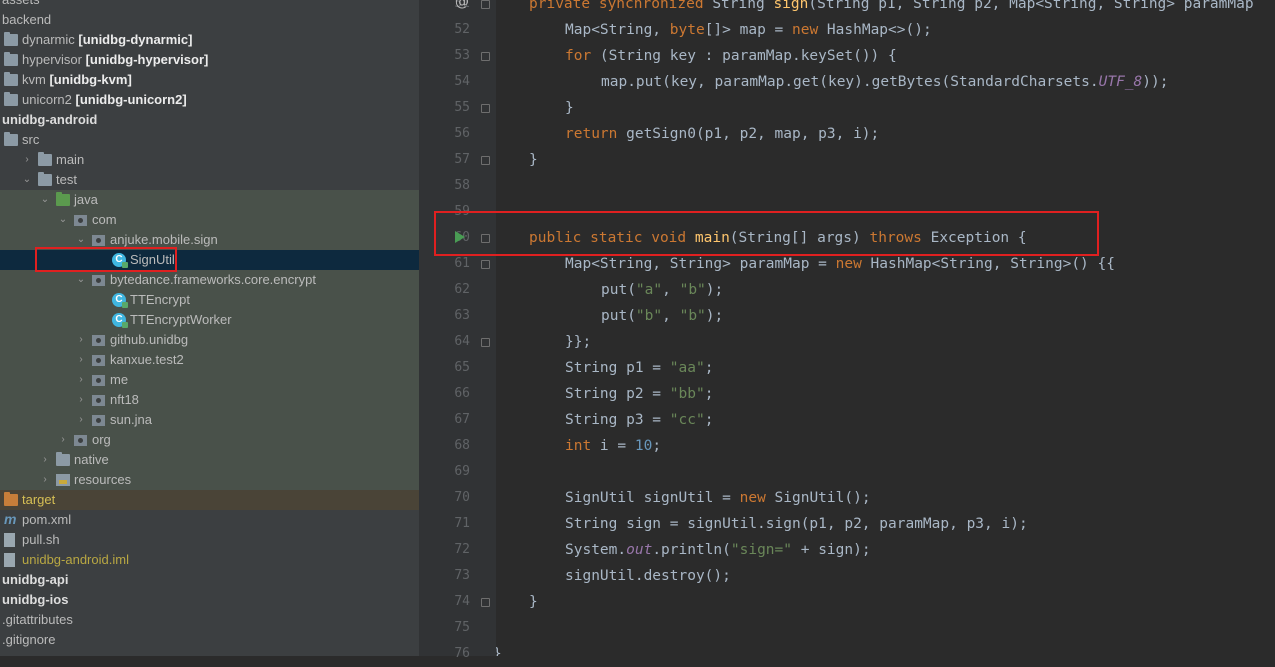 Image resolution: width=1275 pixels, height=667 pixels. What do you see at coordinates (462, 445) in the screenshot?
I see `line-number: 68` at bounding box center [462, 445].